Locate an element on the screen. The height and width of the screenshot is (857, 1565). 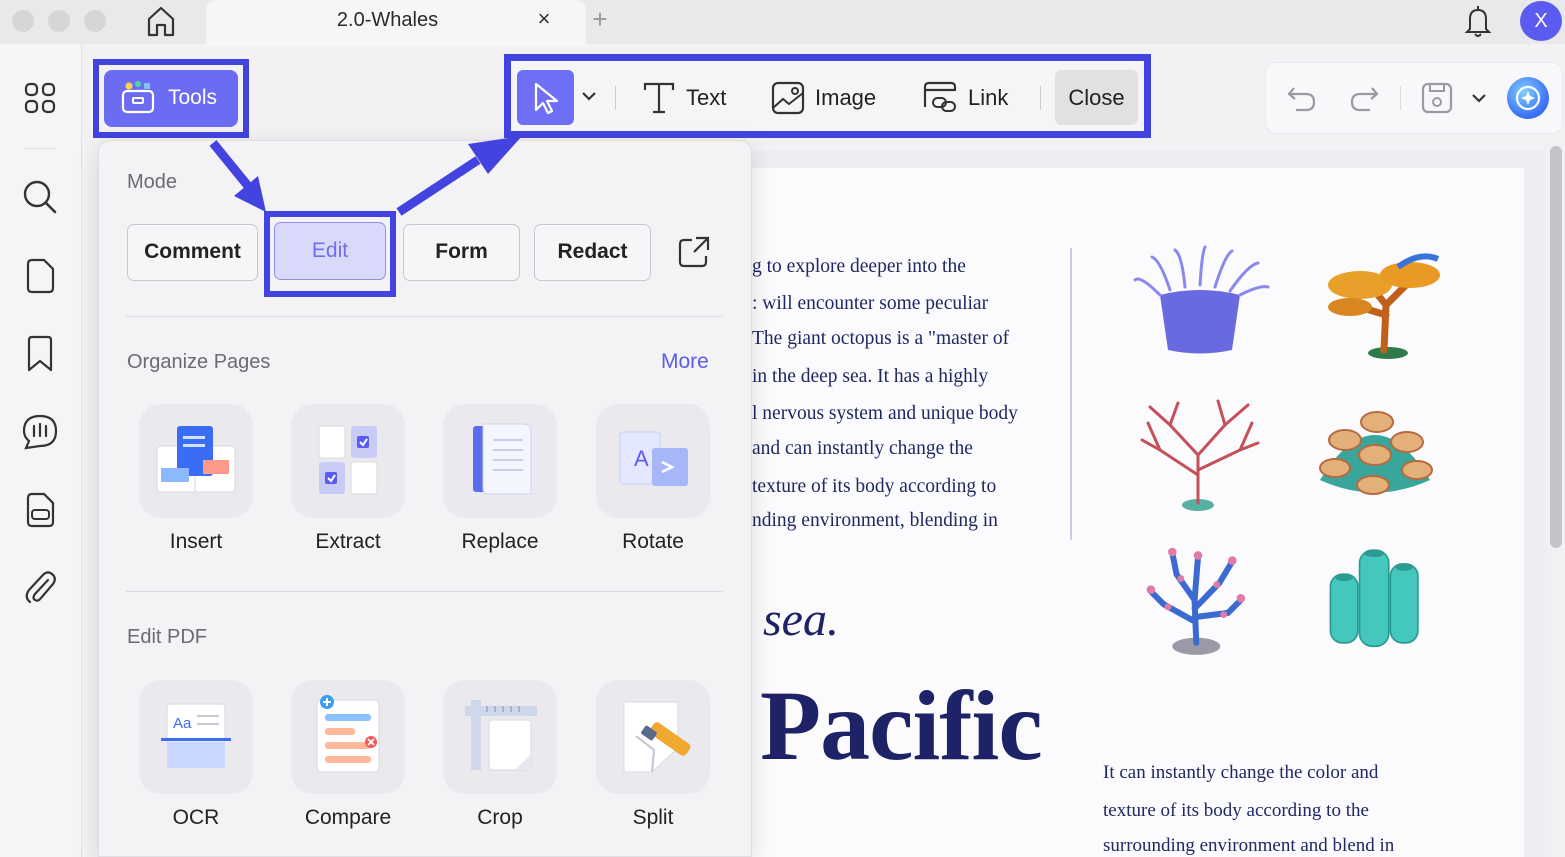
more-link: More is located at coordinates (685, 362).